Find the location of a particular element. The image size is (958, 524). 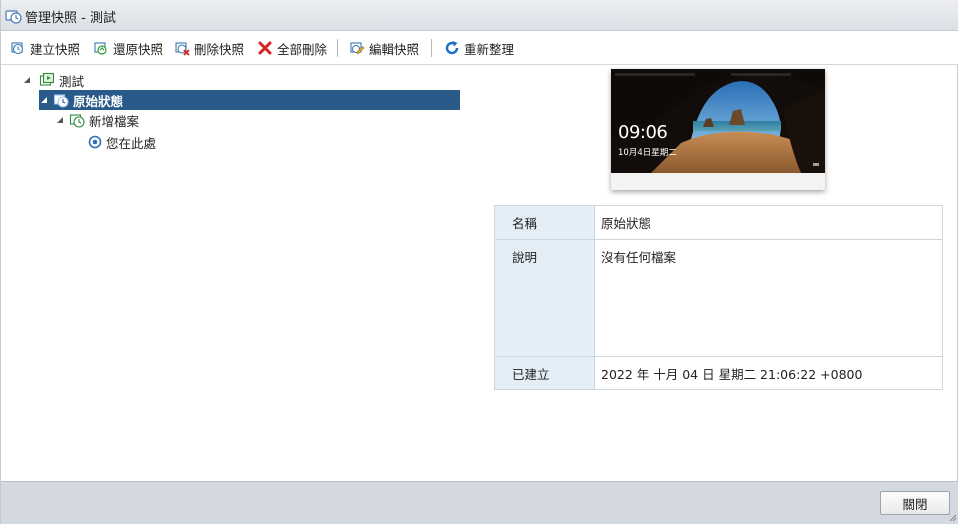

tree-current-label: 您在此處 is located at coordinates (131, 143).